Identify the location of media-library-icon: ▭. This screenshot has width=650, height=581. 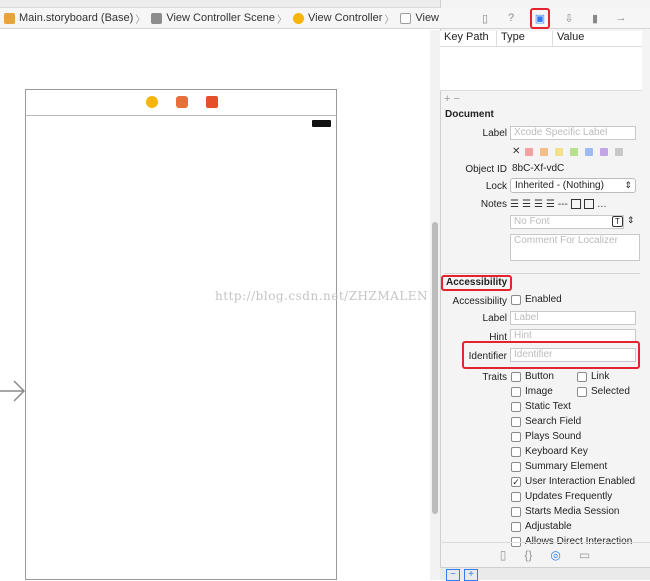
(584, 555).